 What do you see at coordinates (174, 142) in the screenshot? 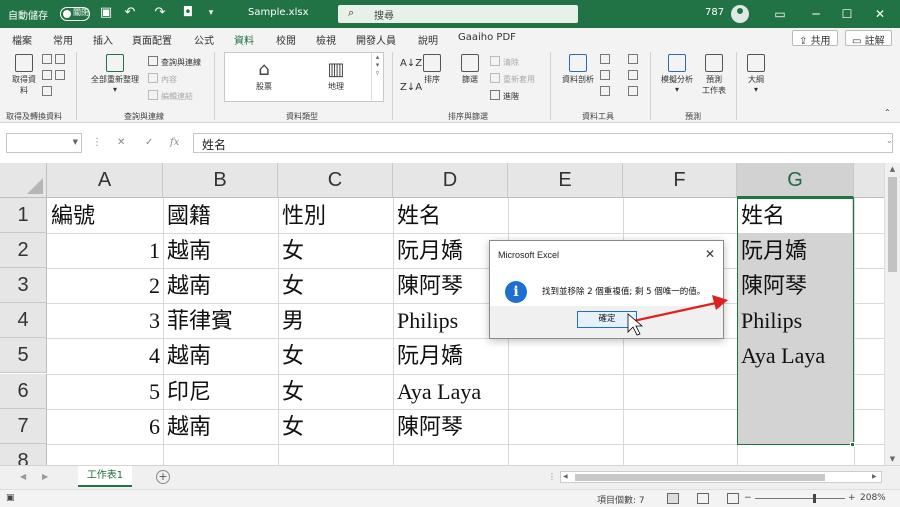
I see `insert-function-icon: fx` at bounding box center [174, 142].